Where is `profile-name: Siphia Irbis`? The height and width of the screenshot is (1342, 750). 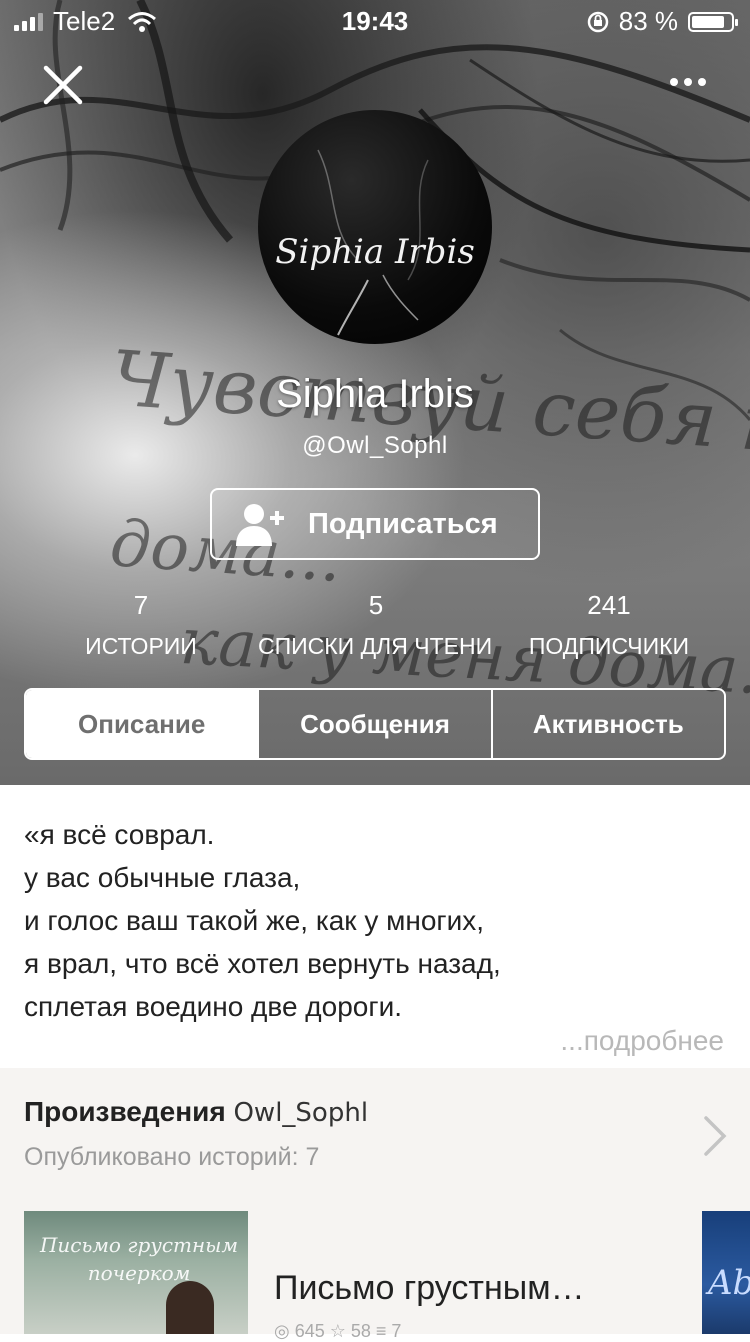
profile-name: Siphia Irbis is located at coordinates (375, 394).